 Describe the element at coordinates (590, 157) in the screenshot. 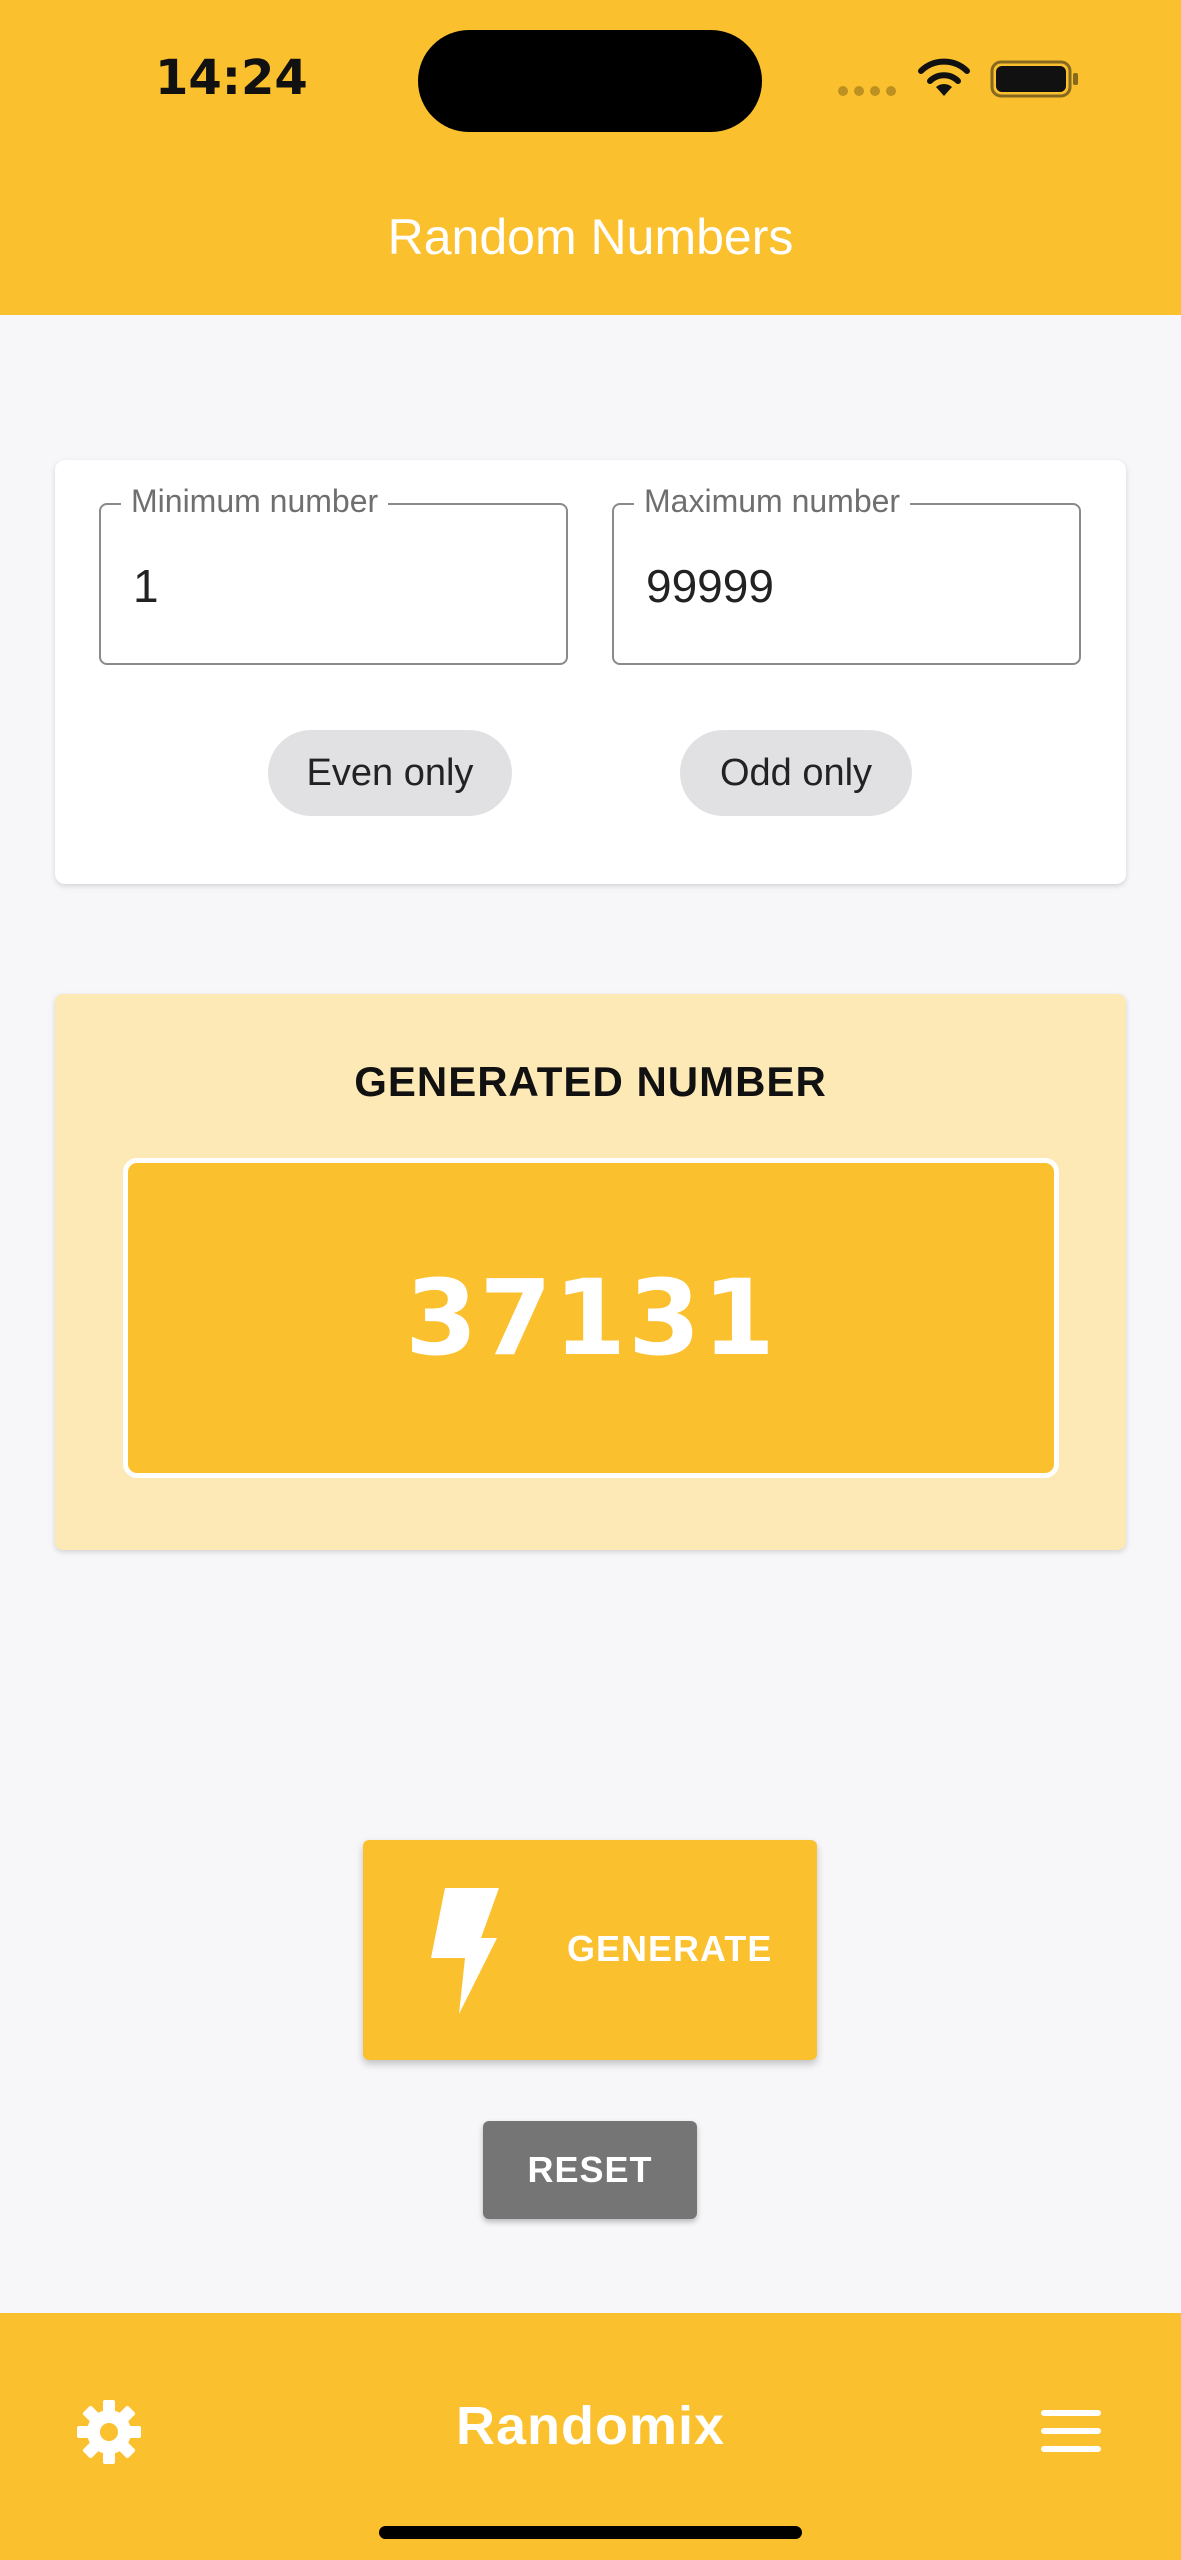

I see `top-app-bar: 14:24 Random Numbers` at that location.